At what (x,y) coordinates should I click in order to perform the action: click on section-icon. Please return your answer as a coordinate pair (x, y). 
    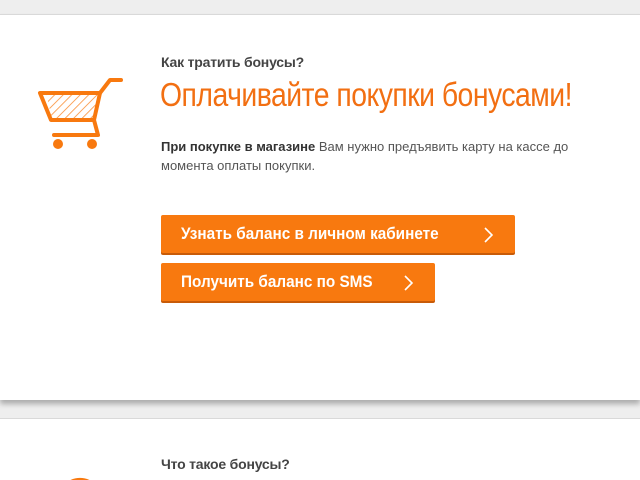
    Looking at the image, I should click on (80, 479).